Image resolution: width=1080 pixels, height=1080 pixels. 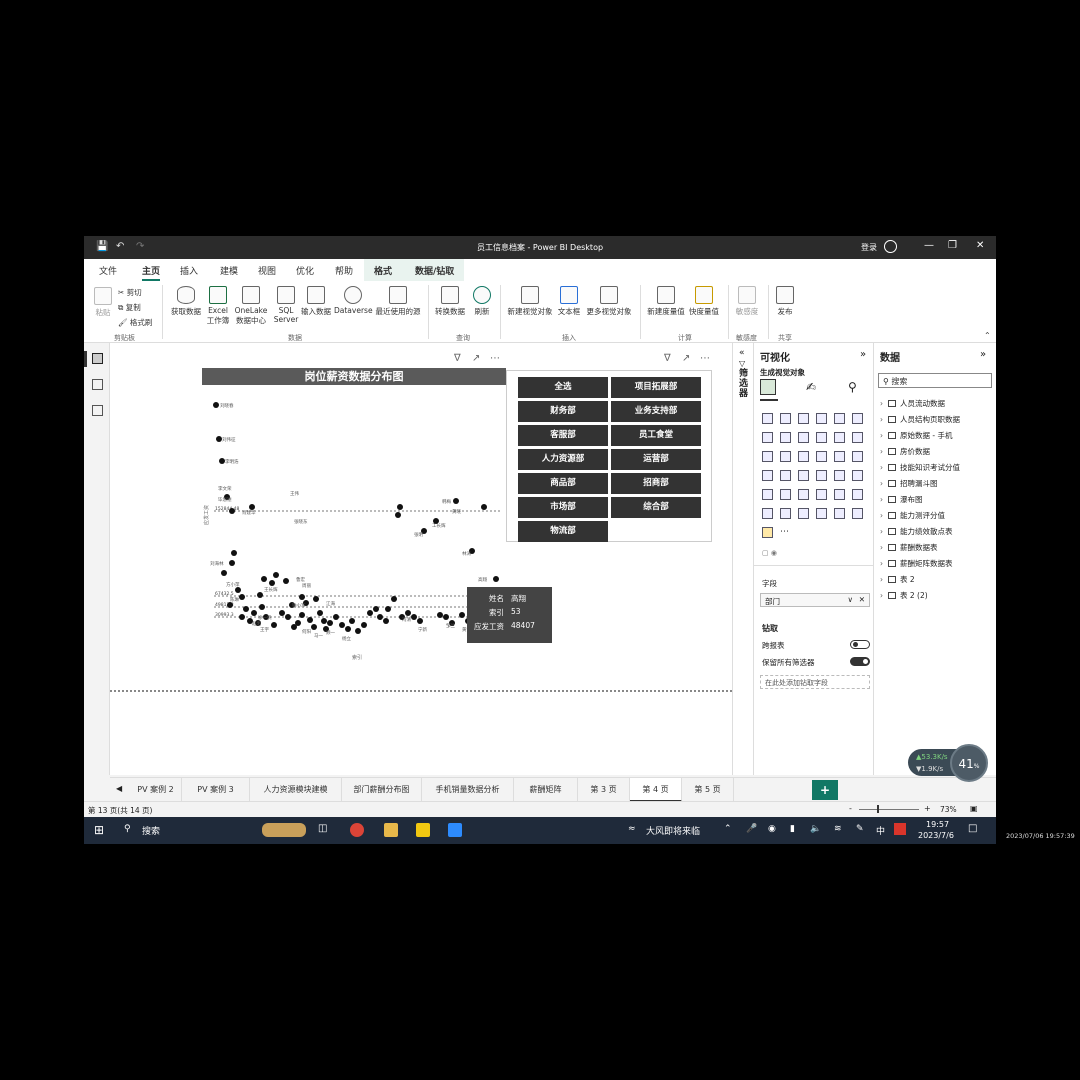 I want to click on tab-home: 主页, so click(x=151, y=272).